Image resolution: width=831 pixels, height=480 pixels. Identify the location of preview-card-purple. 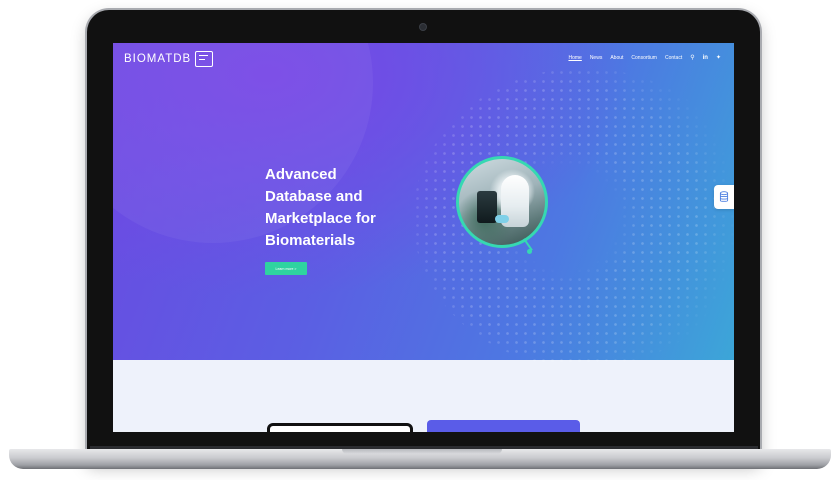
(503, 426).